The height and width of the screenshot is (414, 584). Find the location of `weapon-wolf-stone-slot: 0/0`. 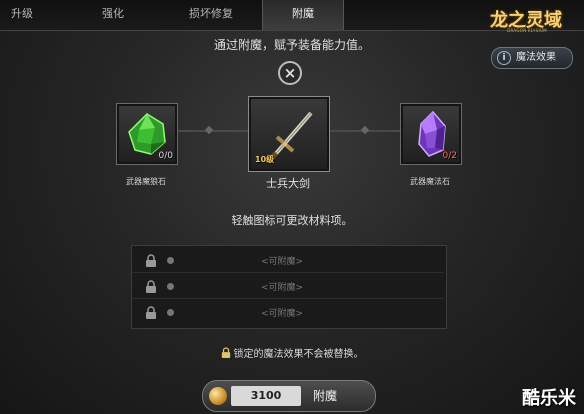

weapon-wolf-stone-slot: 0/0 is located at coordinates (147, 134).